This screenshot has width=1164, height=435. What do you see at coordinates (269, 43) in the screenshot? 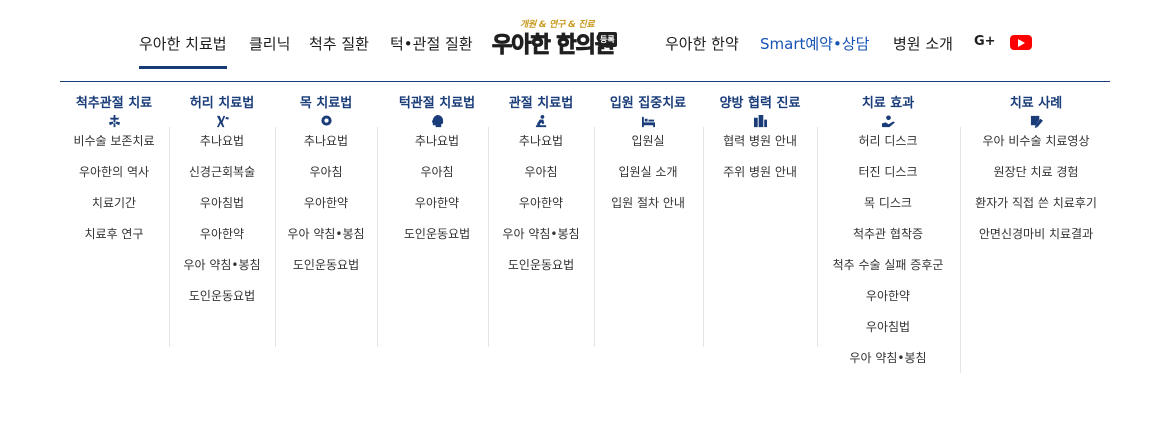
I see `nav-item-clinic: 클리닉` at bounding box center [269, 43].